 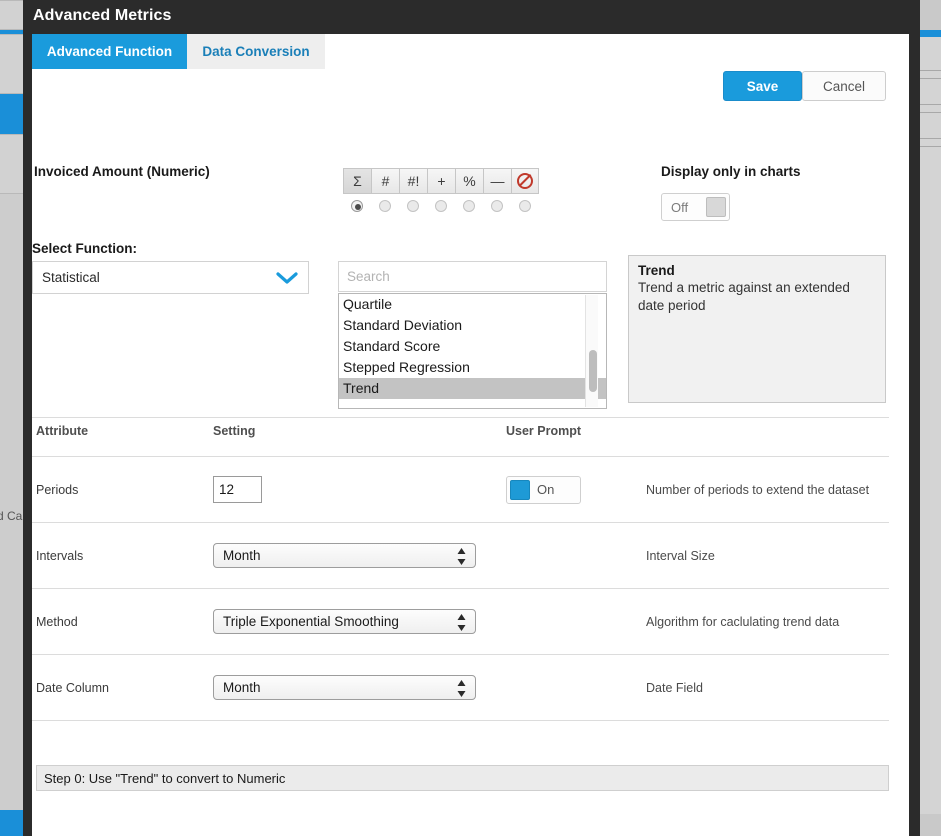 What do you see at coordinates (460, 437) in the screenshot?
I see `table-header-row: Attribute Setting User Prompt` at bounding box center [460, 437].